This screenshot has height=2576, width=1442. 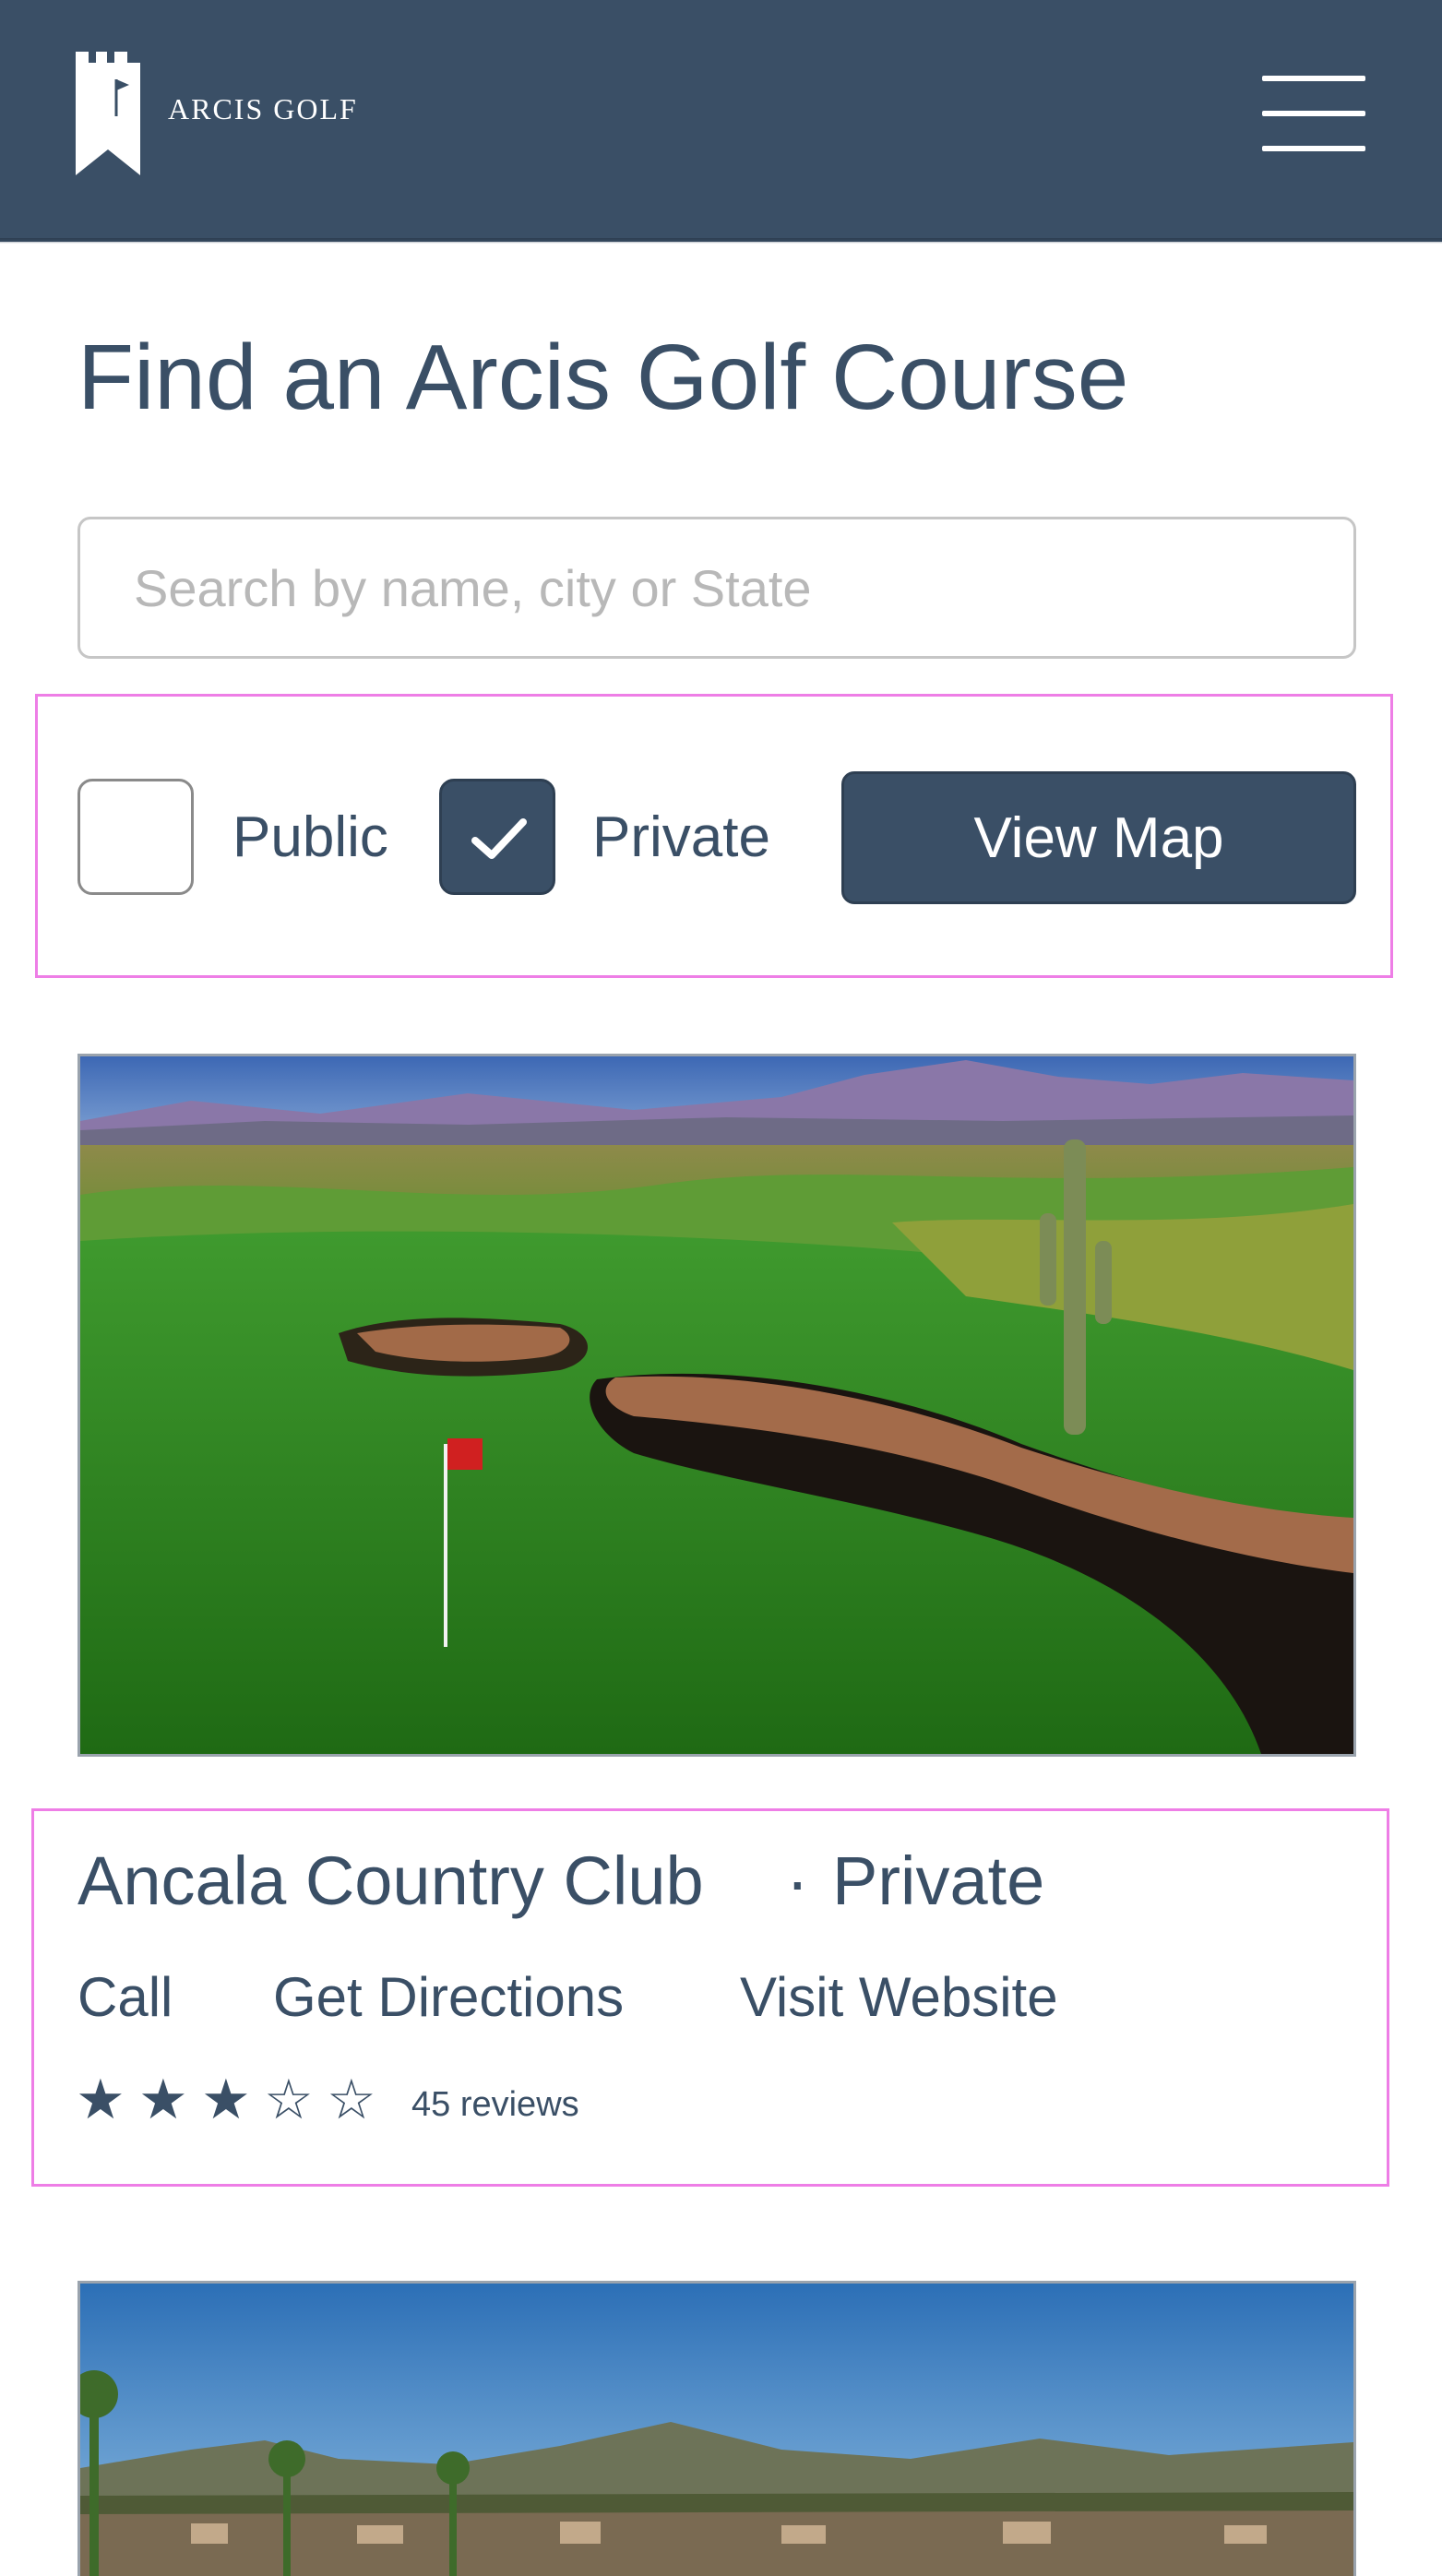 I want to click on menu-button, so click(x=1313, y=113).